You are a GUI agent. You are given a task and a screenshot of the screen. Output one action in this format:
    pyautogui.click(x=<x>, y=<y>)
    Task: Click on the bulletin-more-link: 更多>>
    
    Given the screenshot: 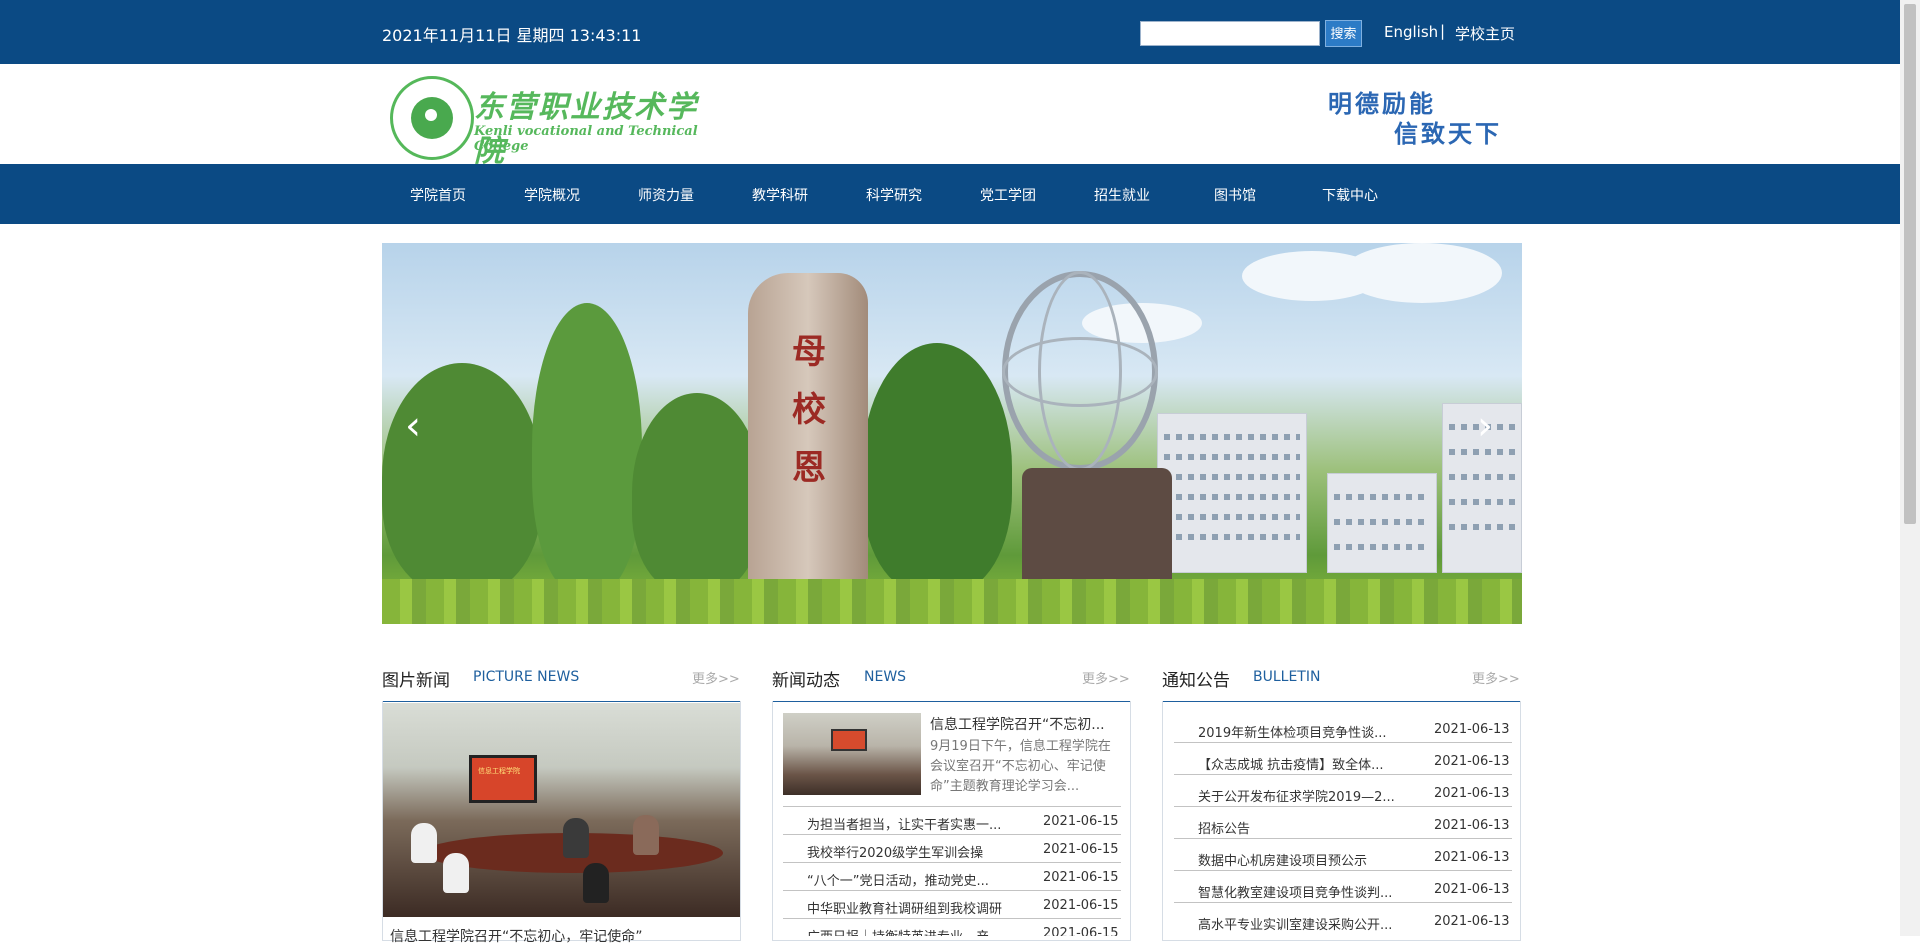 What is the action you would take?
    pyautogui.click(x=1496, y=677)
    